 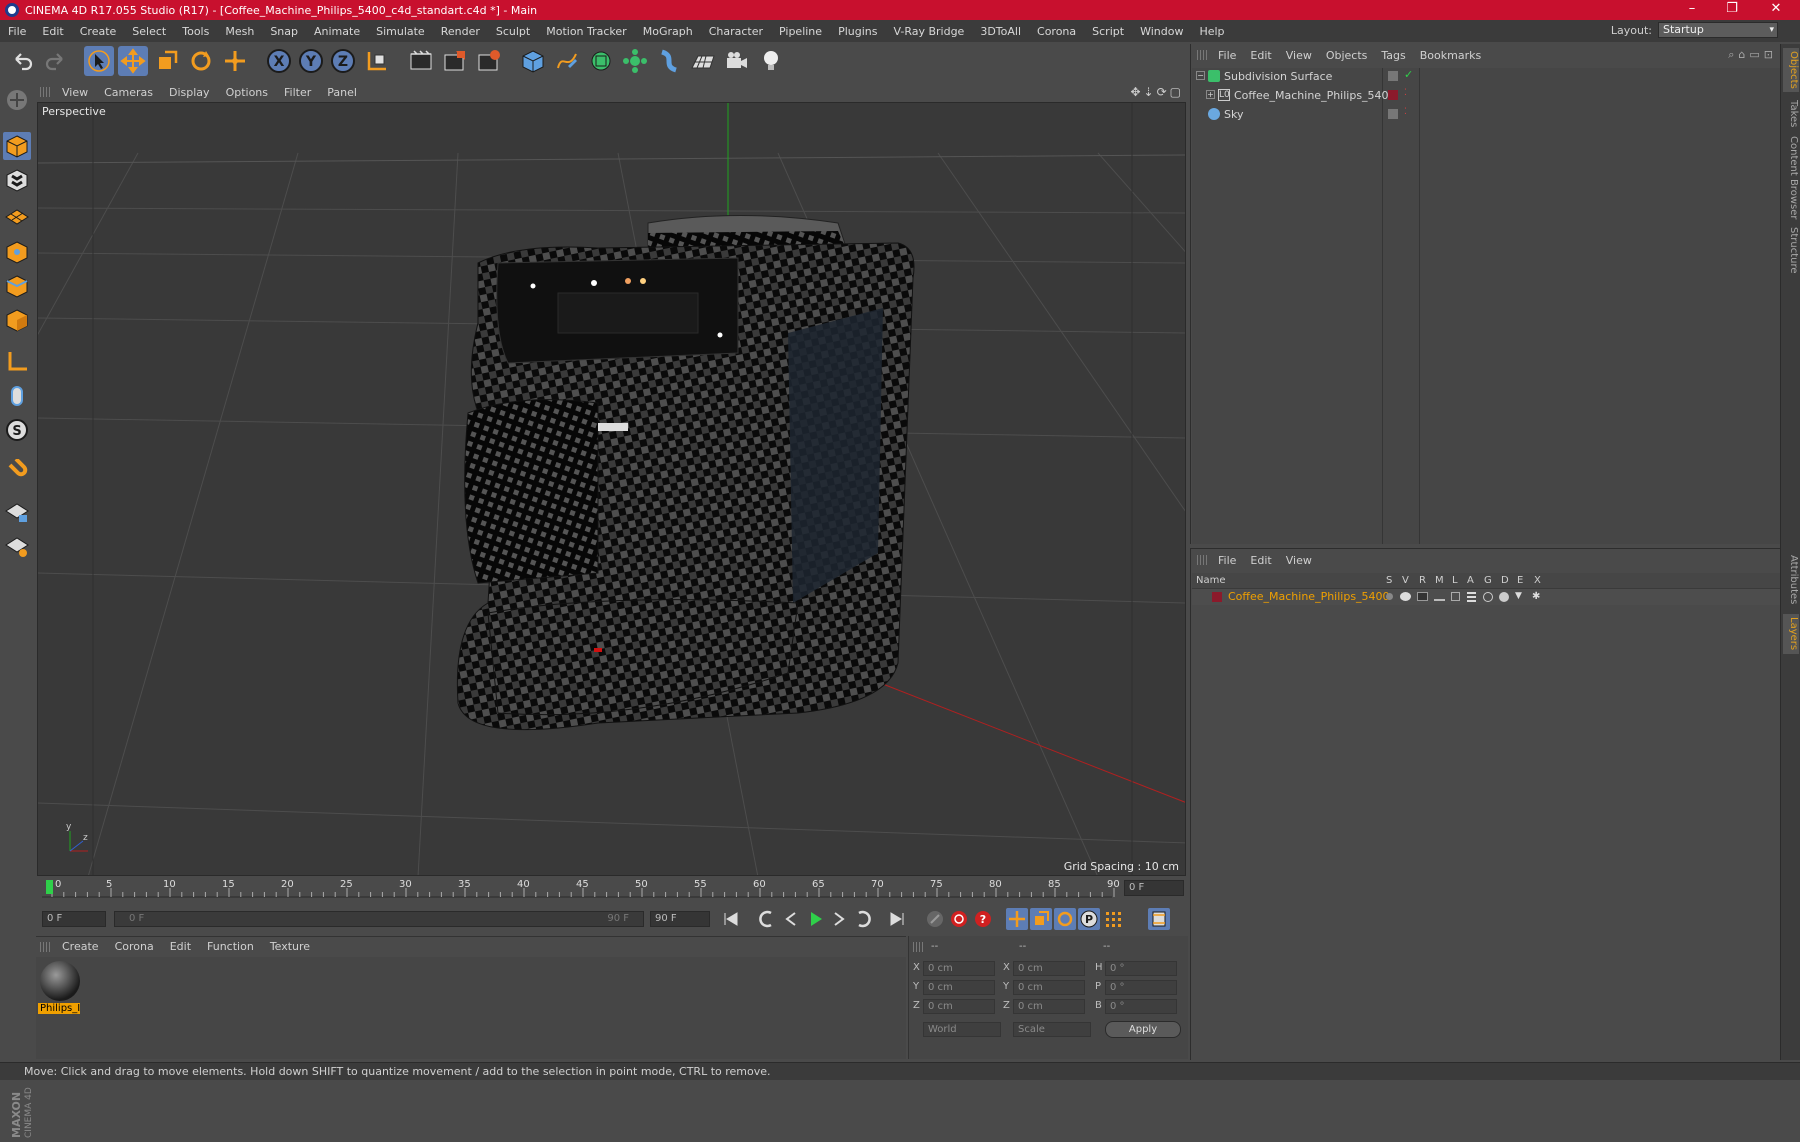 What do you see at coordinates (1299, 55) in the screenshot?
I see `object-menu-view: View` at bounding box center [1299, 55].